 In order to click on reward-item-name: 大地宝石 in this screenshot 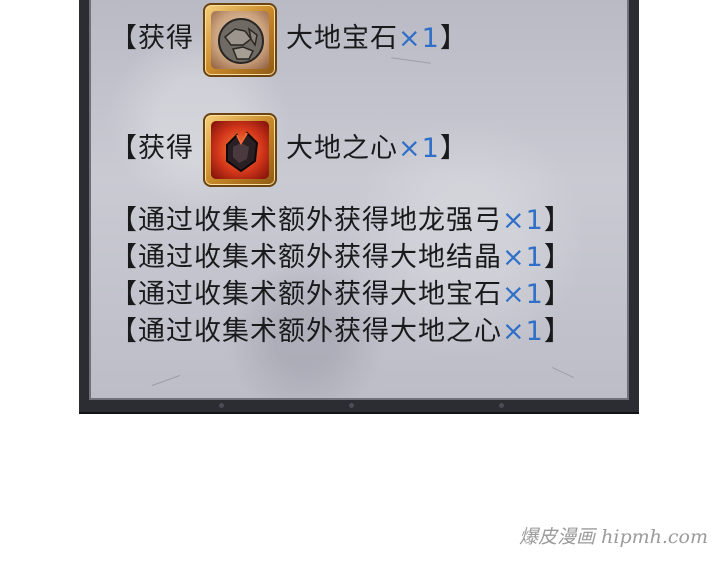, I will do `click(342, 38)`.